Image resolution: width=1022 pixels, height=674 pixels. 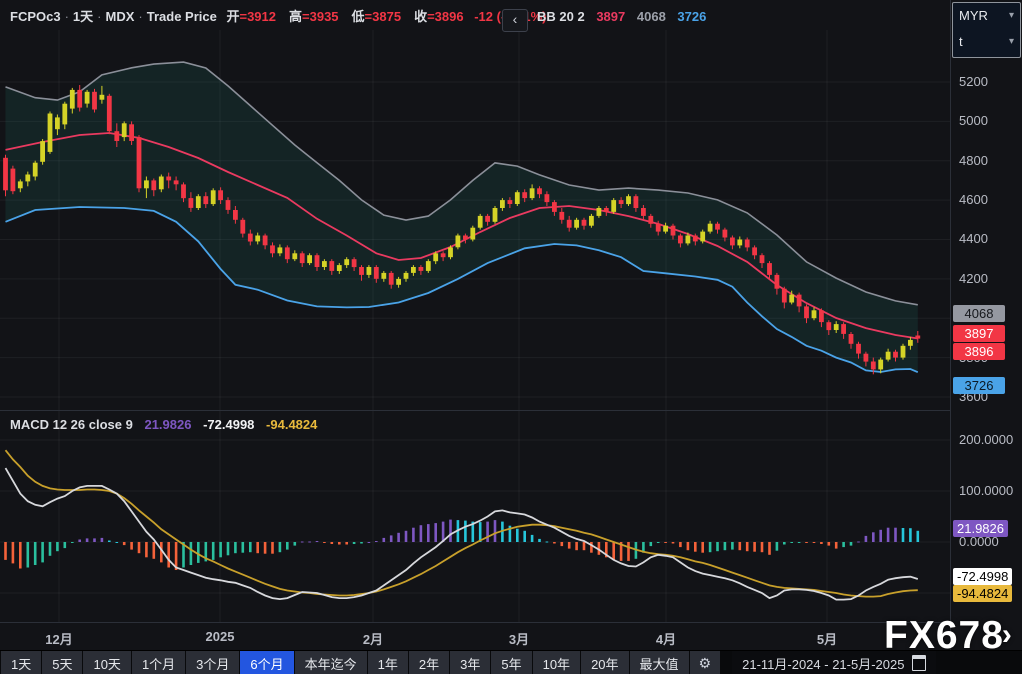 I want to click on time-axis: 12月 2025 2月 3月 4月 5月, so click(x=475, y=636).